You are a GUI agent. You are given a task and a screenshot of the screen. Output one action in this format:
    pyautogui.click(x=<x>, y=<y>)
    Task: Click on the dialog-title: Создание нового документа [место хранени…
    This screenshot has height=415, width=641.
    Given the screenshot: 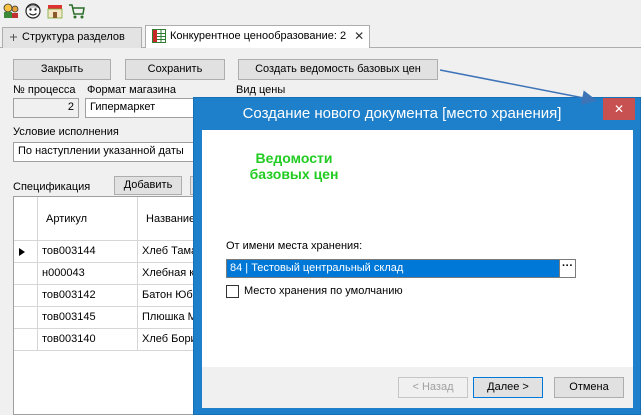 What is the action you would take?
    pyautogui.click(x=402, y=113)
    